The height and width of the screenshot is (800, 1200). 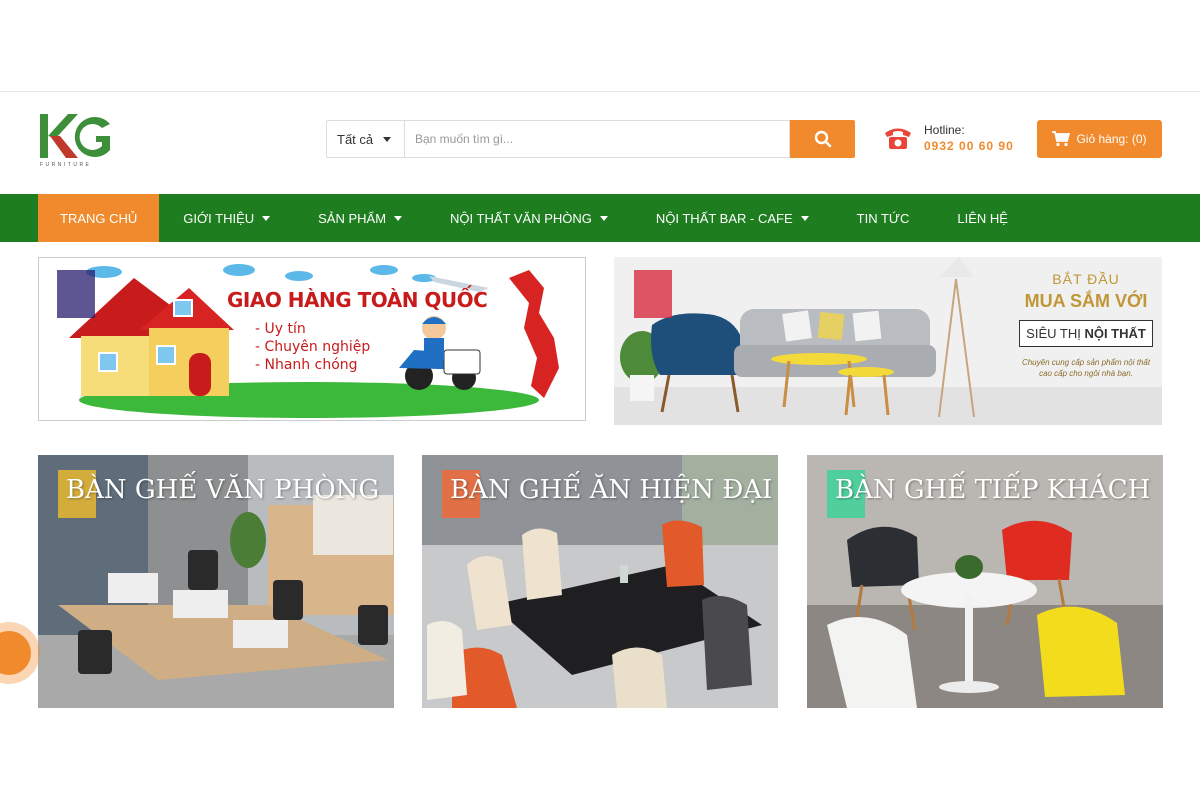 I want to click on nav-item-about: GIỚI THIỆU, so click(x=226, y=218).